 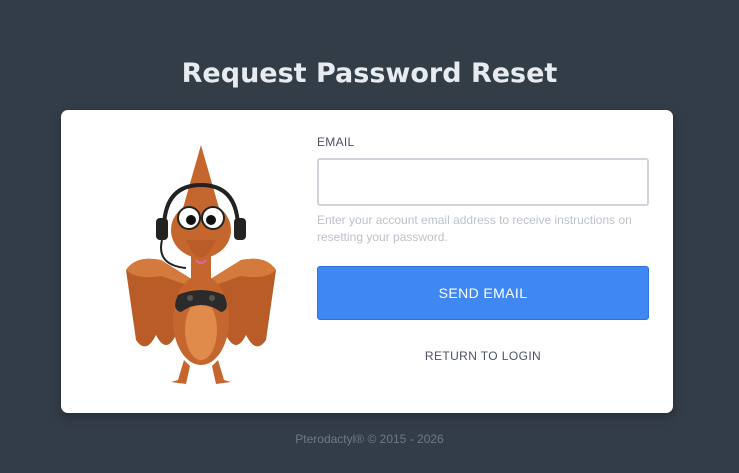 What do you see at coordinates (369, 439) in the screenshot?
I see `footer-copyright: Pterodactyl® © 2015 - 2026` at bounding box center [369, 439].